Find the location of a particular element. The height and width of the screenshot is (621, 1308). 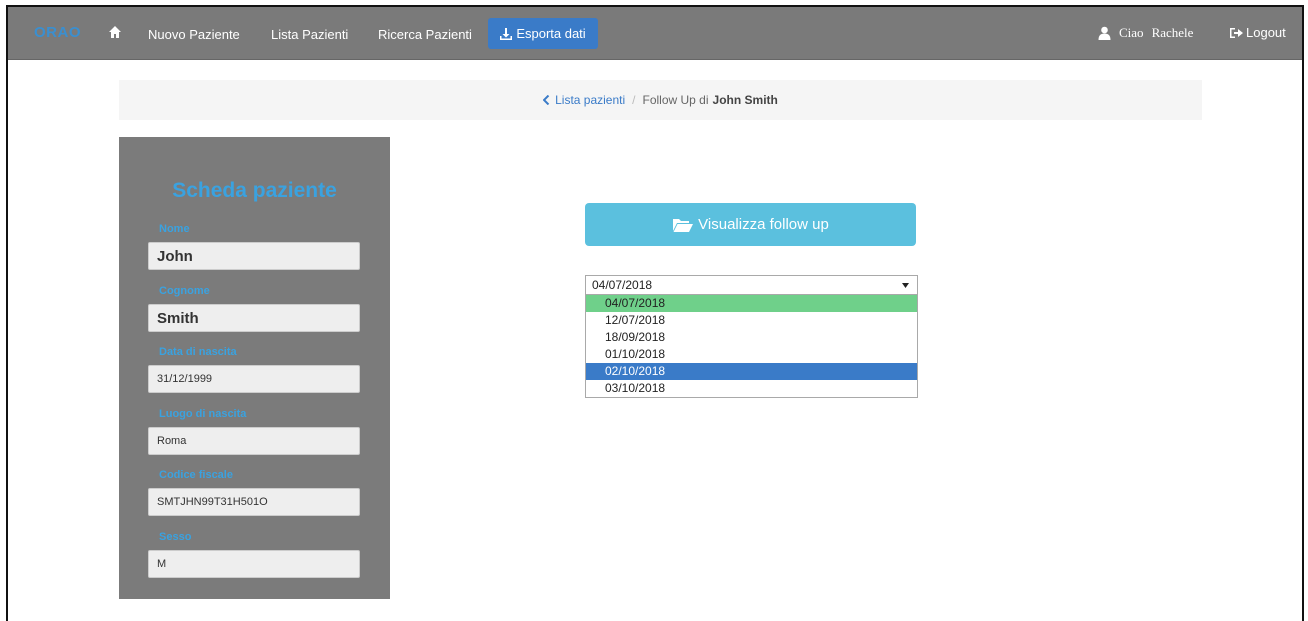

field-cognome: Smith is located at coordinates (254, 318).